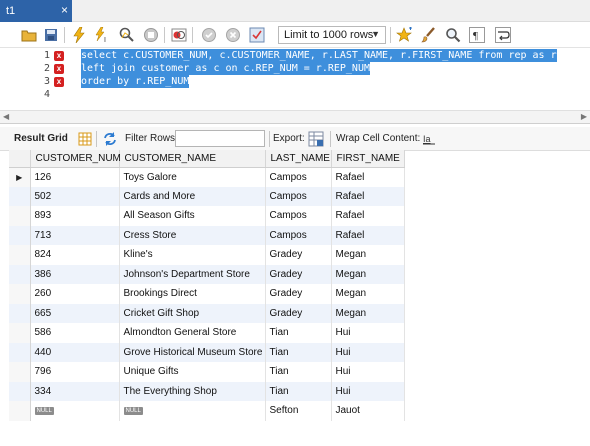 The image size is (590, 446). Describe the element at coordinates (85, 139) in the screenshot. I see `grid-view-icon` at that location.